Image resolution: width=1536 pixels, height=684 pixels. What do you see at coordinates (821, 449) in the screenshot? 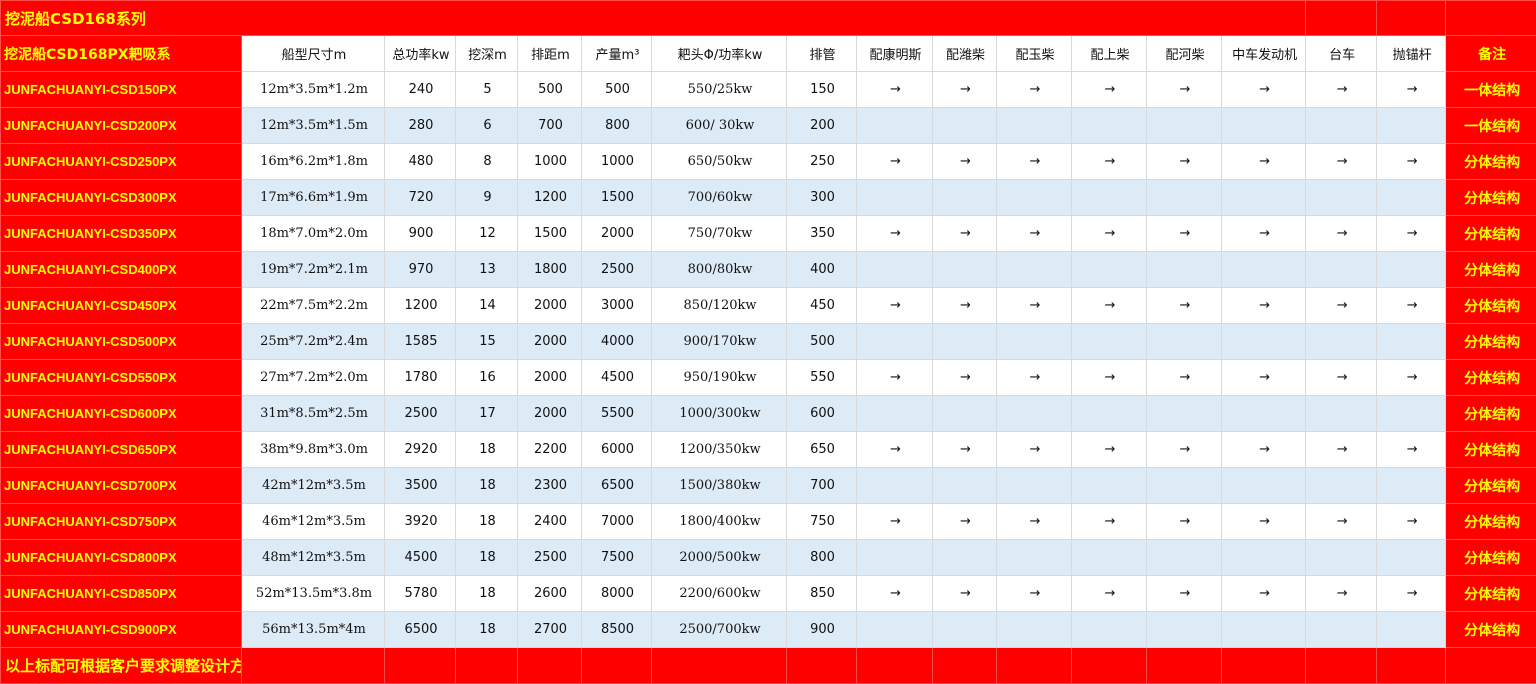
I see `cell-pipe: 650` at bounding box center [821, 449].